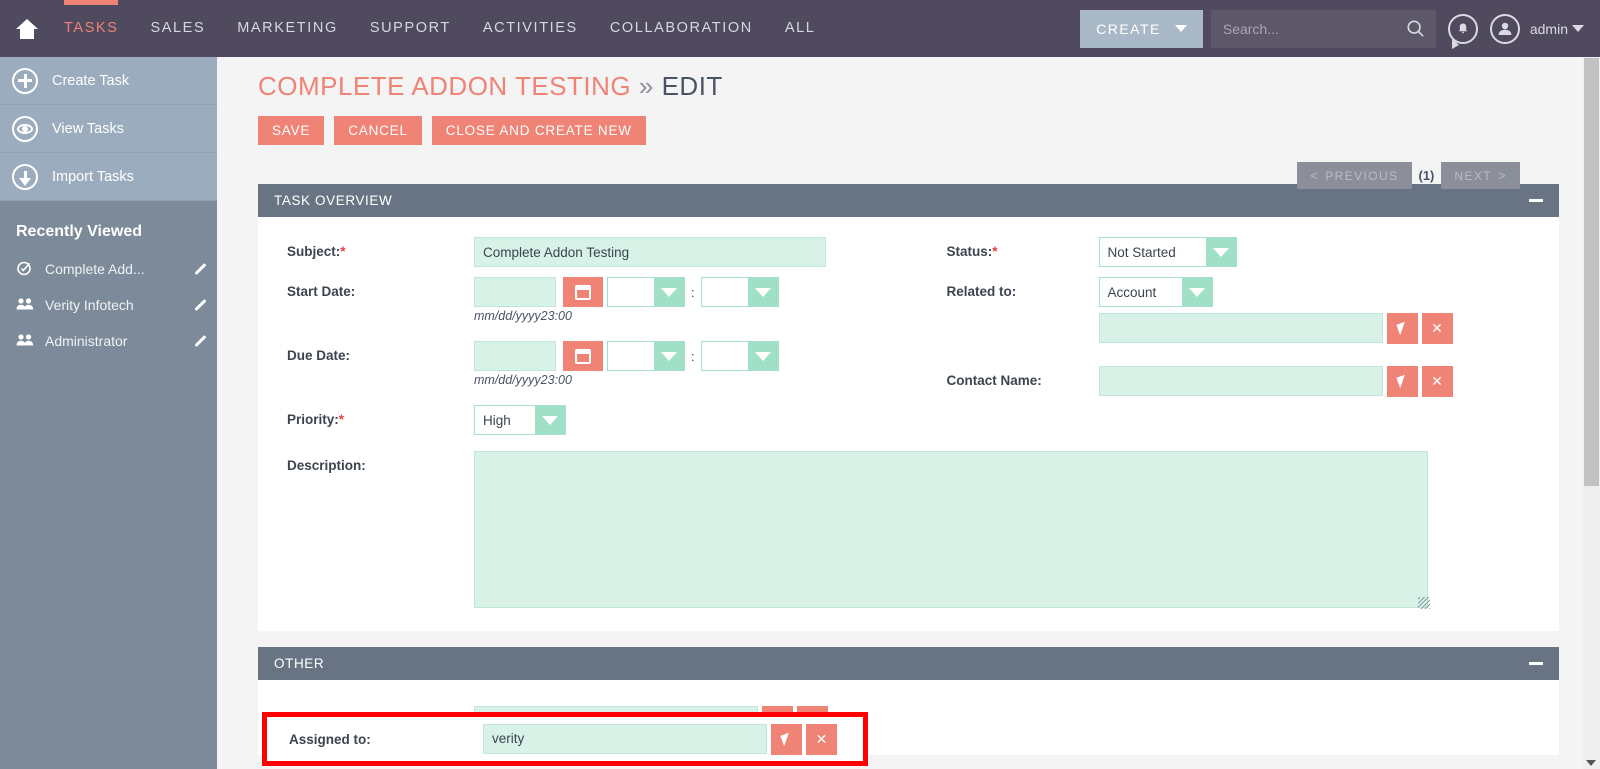  What do you see at coordinates (951, 529) in the screenshot?
I see `description-textarea` at bounding box center [951, 529].